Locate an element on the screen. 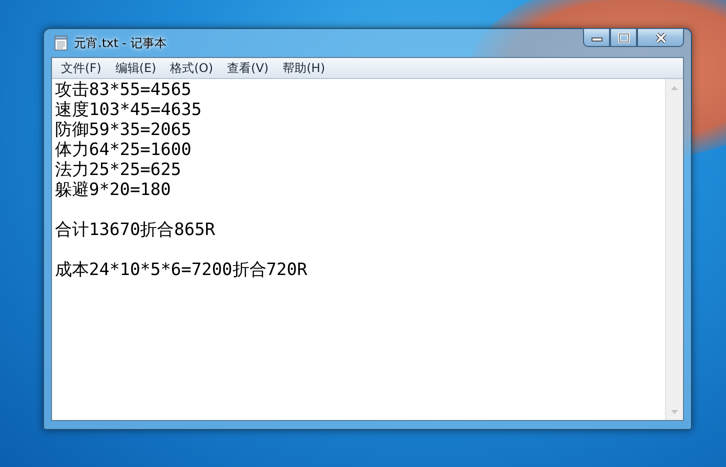  text-line: 成本24*10*5*6=7200折合720R is located at coordinates (181, 270).